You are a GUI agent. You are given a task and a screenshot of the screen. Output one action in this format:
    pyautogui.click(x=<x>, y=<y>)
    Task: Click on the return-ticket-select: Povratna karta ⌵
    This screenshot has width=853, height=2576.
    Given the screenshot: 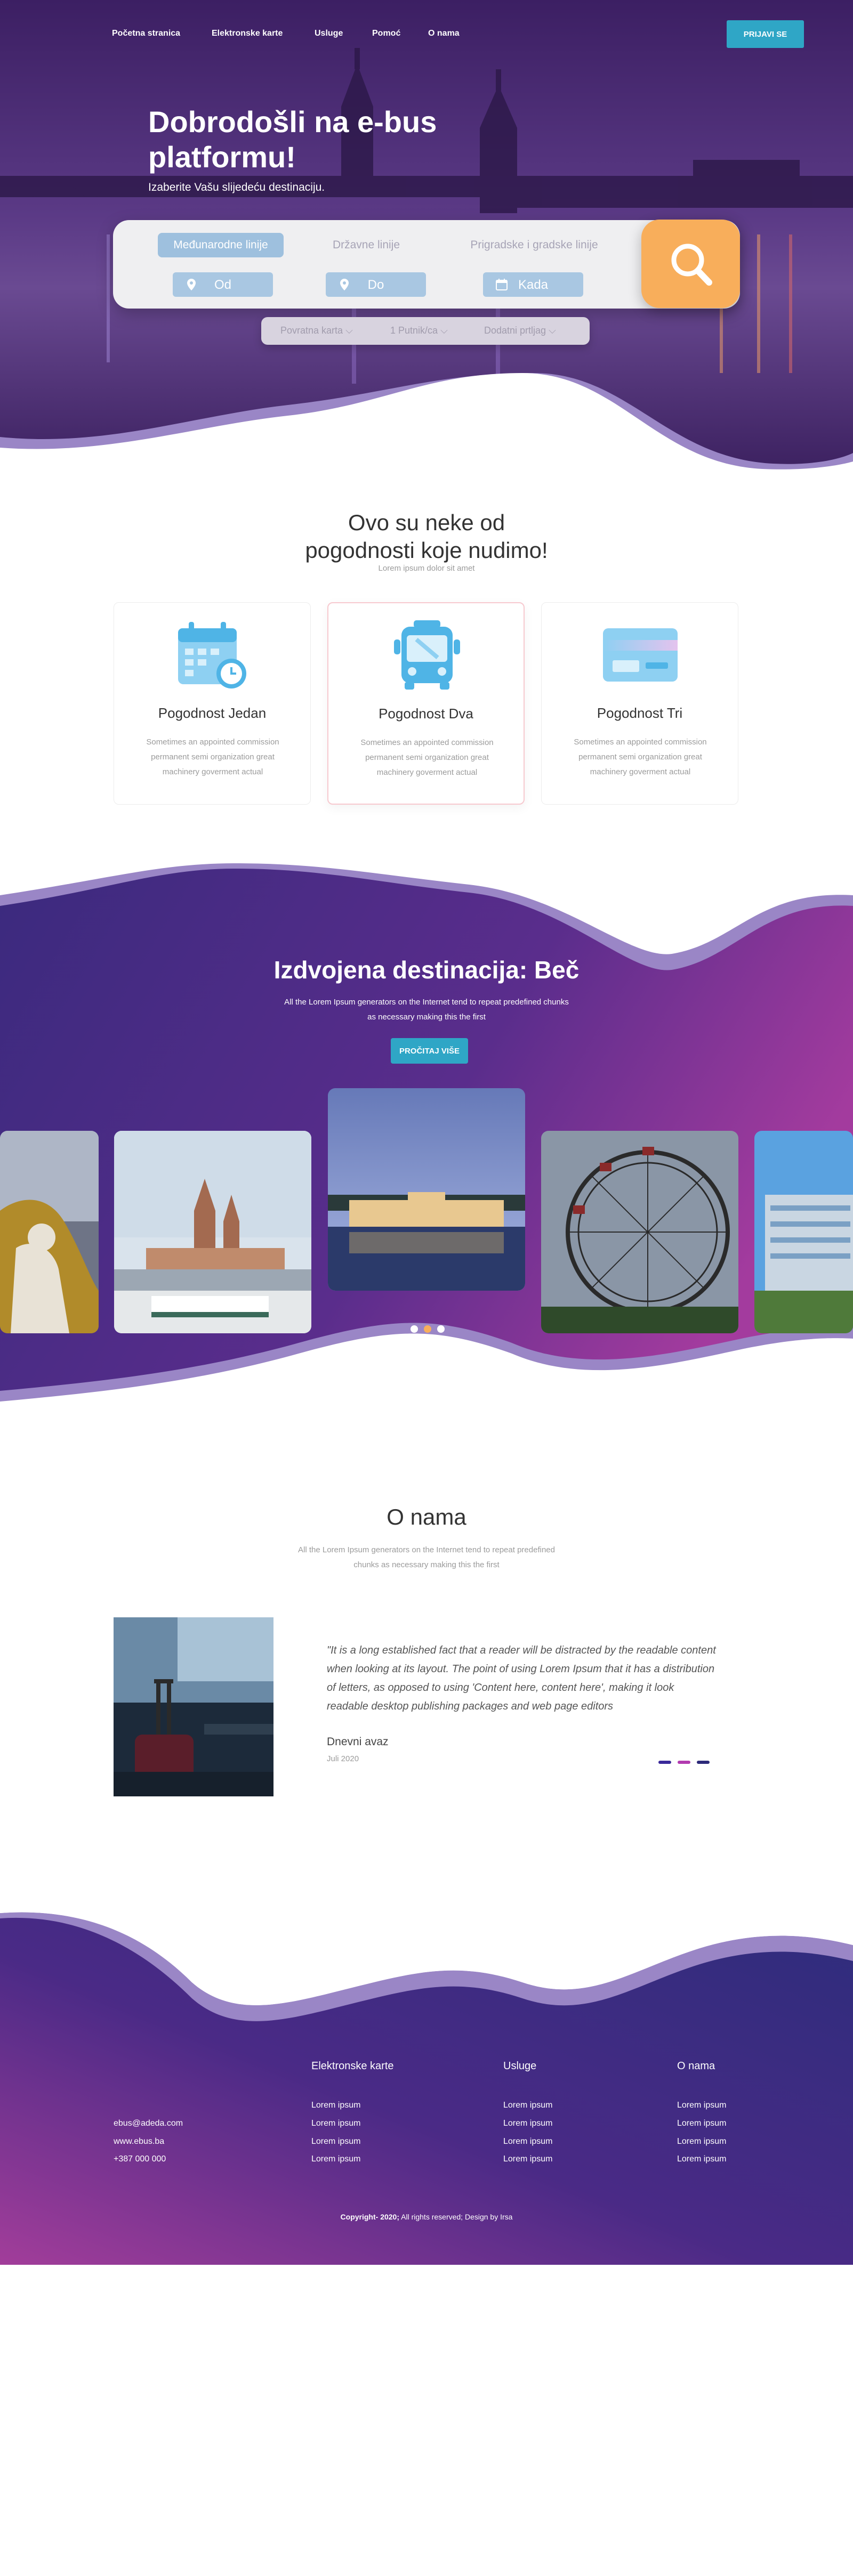 What is the action you would take?
    pyautogui.click(x=316, y=330)
    